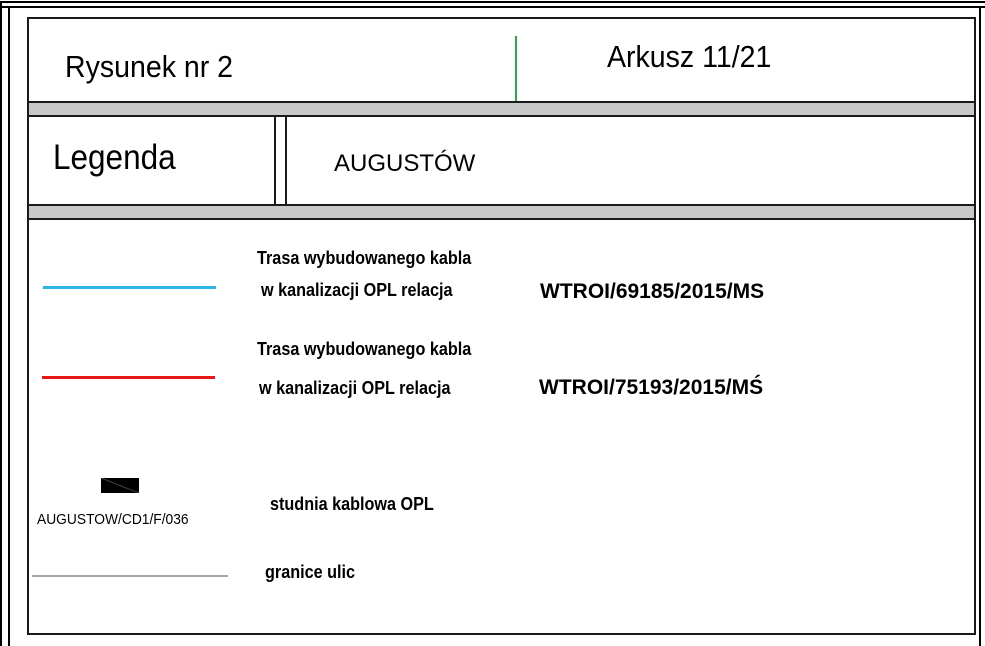 The height and width of the screenshot is (646, 985). What do you see at coordinates (286, 160) in the screenshot?
I see `legend-divider-right` at bounding box center [286, 160].